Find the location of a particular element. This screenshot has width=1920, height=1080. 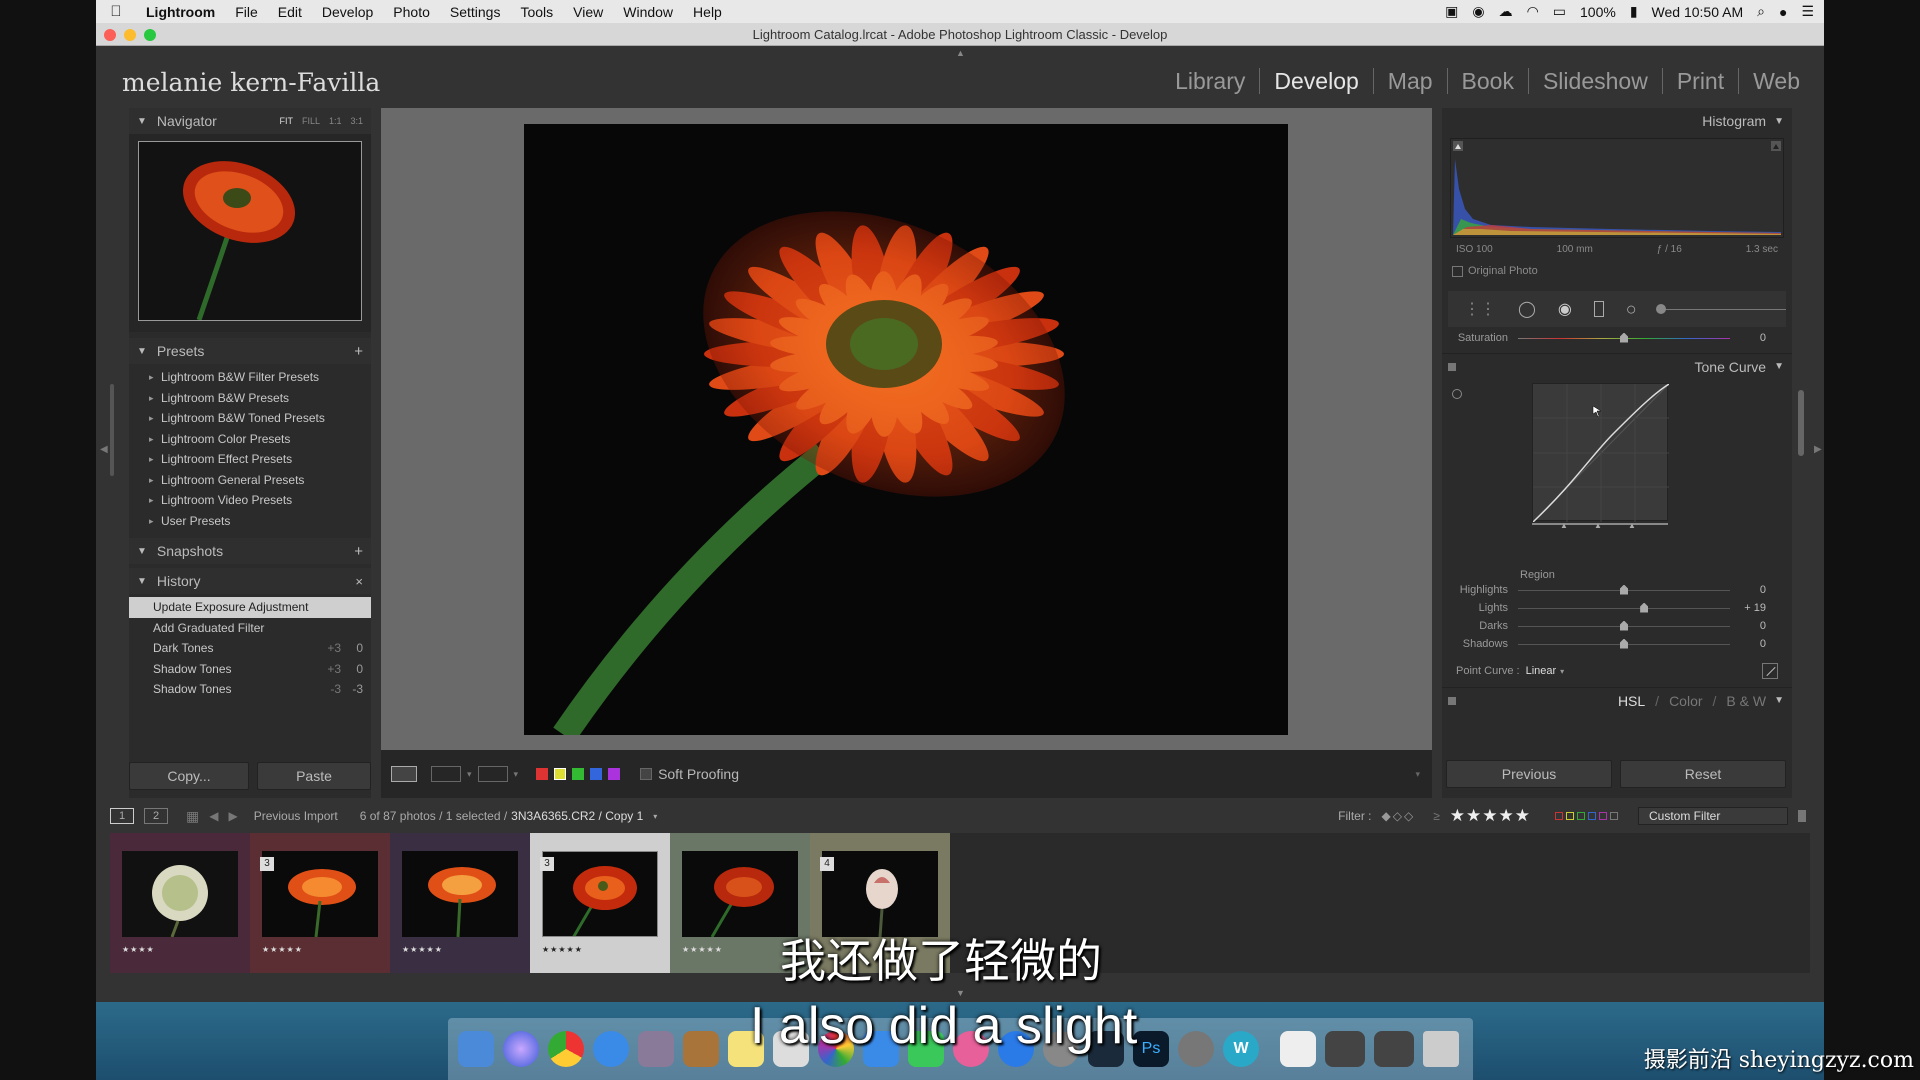

top-panel-toggle-icon: ▲ is located at coordinates (960, 53).